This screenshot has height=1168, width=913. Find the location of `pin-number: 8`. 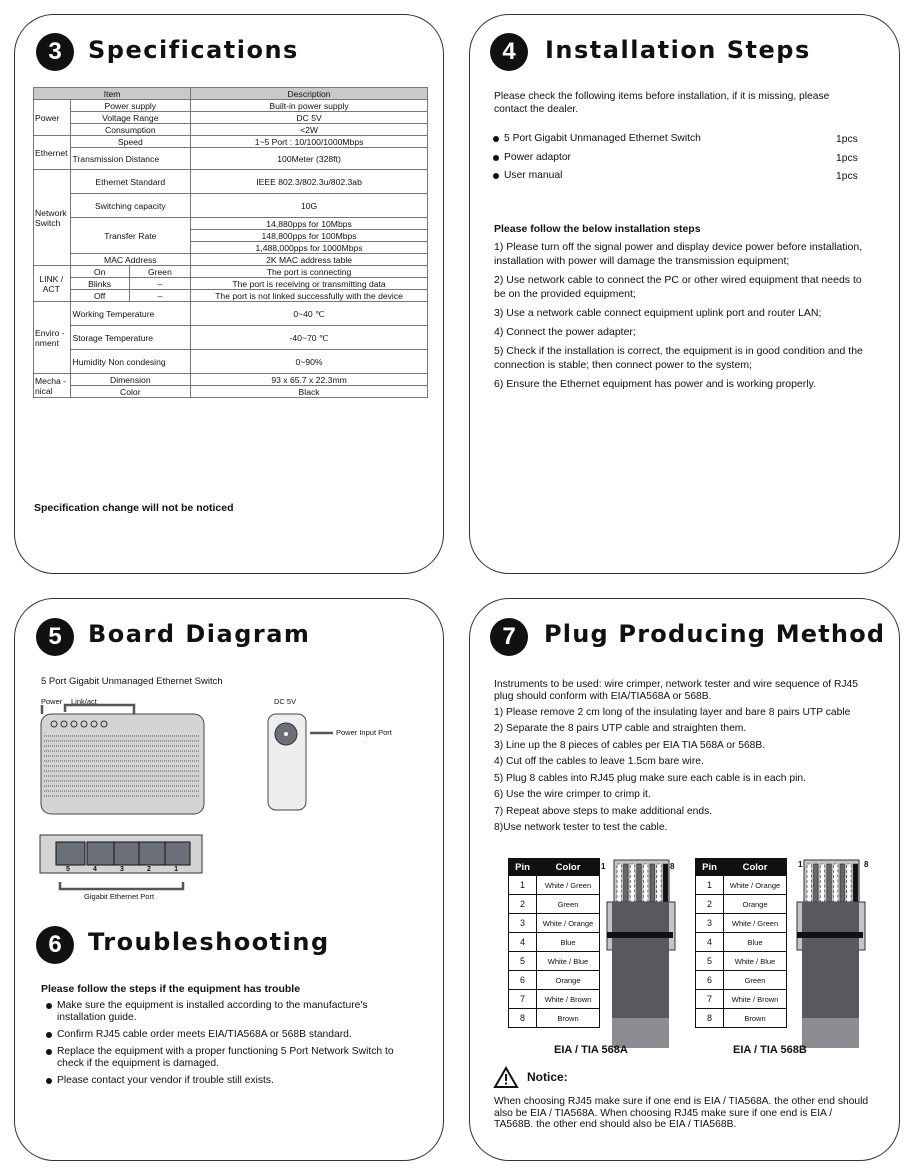

pin-number: 8 is located at coordinates (709, 1018).